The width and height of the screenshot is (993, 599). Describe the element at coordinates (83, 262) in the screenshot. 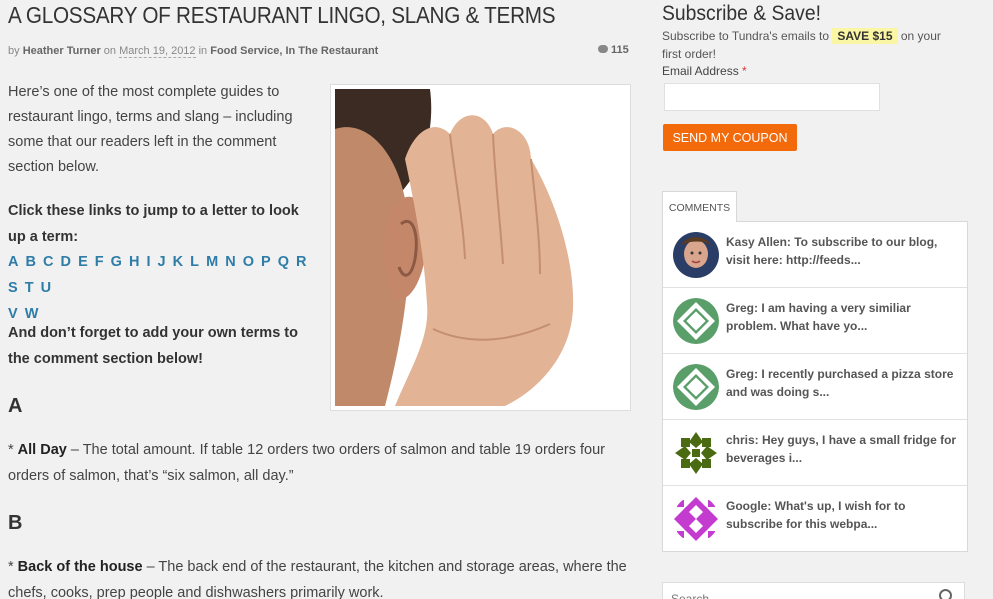

I see `letter-link-e: E` at that location.